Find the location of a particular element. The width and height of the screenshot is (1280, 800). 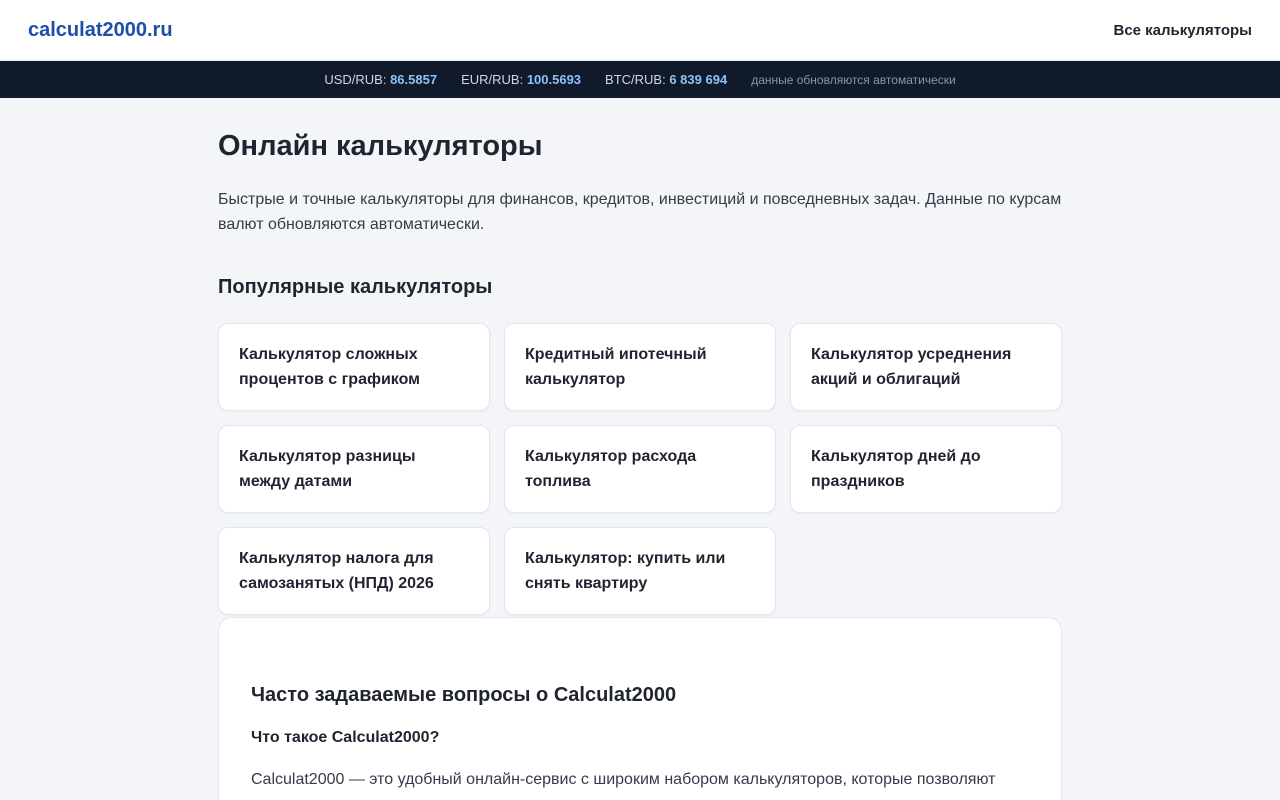

ticker-update-note: данные обновляются автоматически is located at coordinates (853, 79).